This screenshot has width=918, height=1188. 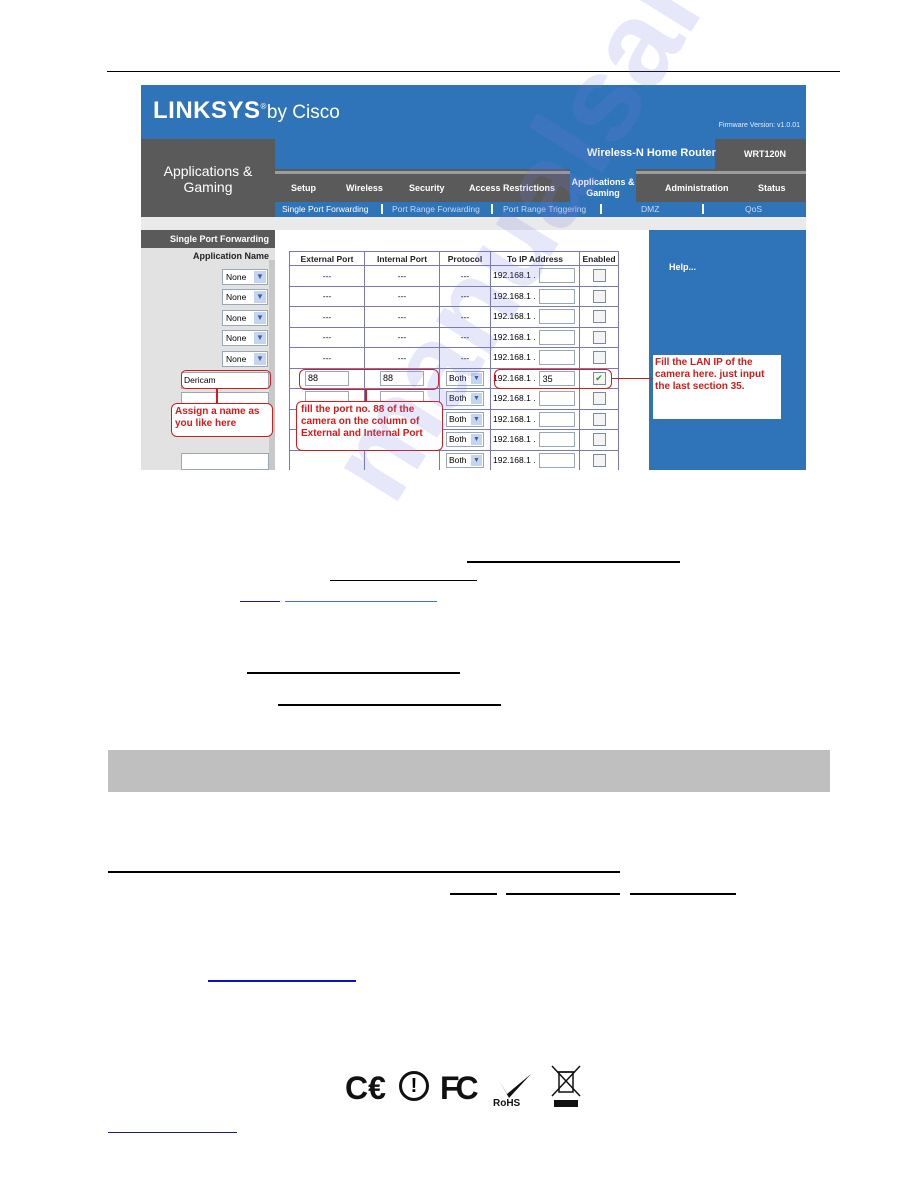 I want to click on tab-security: Security, so click(x=427, y=188).